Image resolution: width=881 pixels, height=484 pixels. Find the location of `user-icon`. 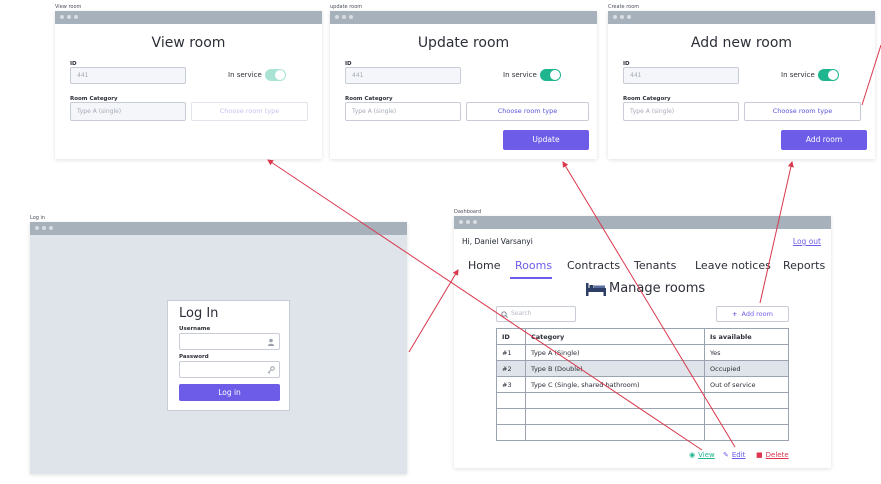

user-icon is located at coordinates (271, 342).